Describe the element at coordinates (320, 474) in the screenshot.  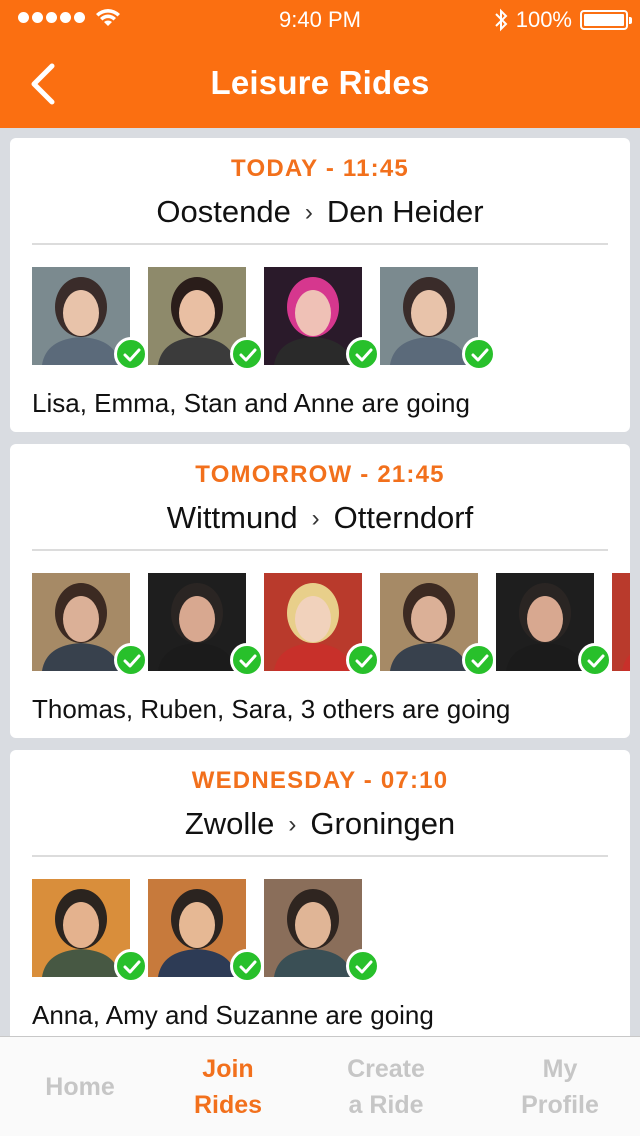
I see `ride-date-time: TOMORROW - 21:45` at that location.